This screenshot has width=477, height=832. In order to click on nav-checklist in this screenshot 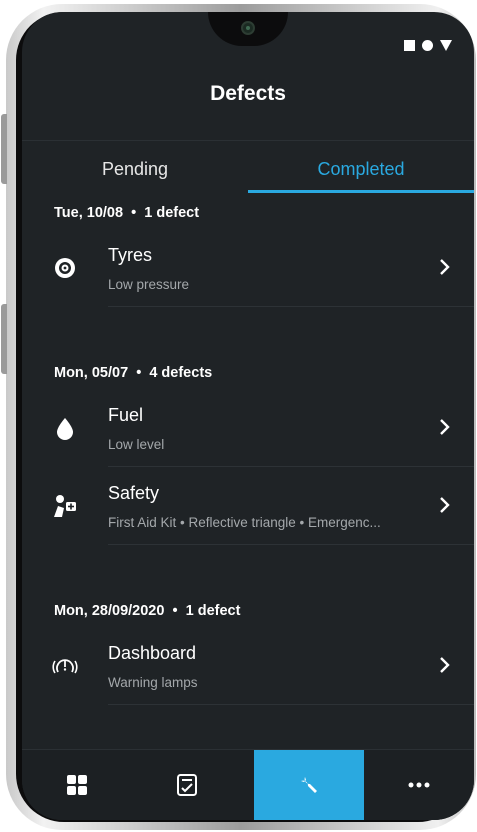, I will do `click(187, 785)`.